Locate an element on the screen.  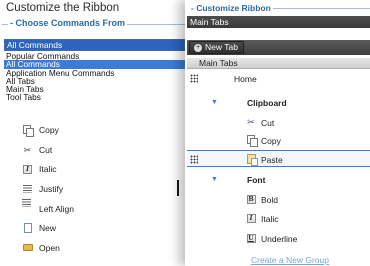
new-tab-button: + New Tab is located at coordinates (216, 47).